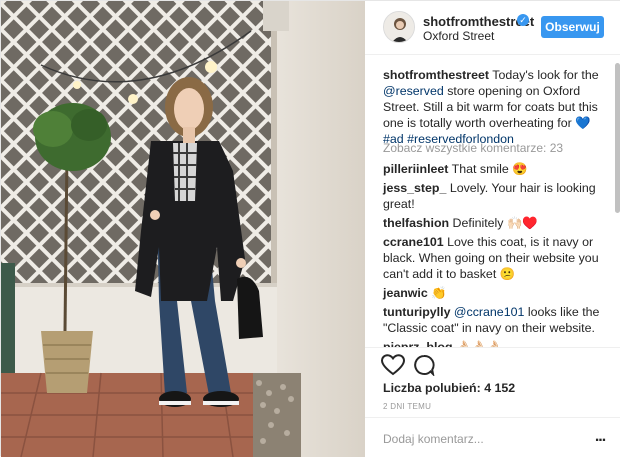 Image resolution: width=620 pixels, height=457 pixels. Describe the element at coordinates (405, 293) in the screenshot. I see `comment-username: jeanwic` at that location.